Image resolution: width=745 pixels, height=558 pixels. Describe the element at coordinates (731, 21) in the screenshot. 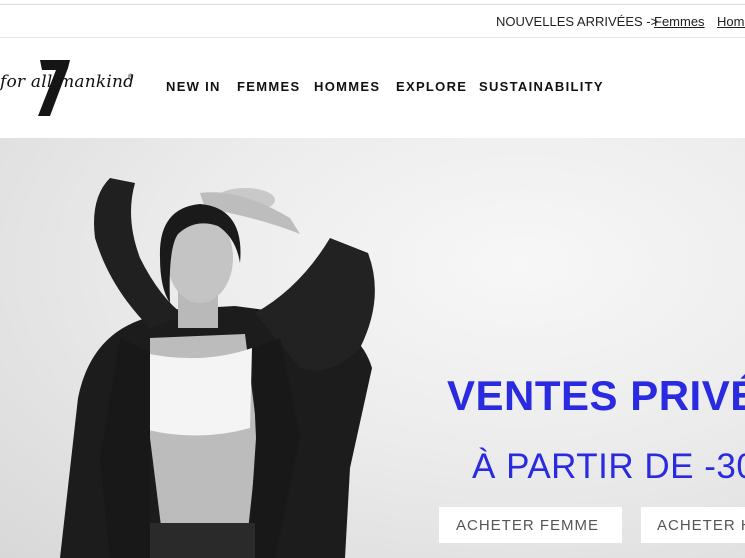

I see `promo-link-men: Hommes` at that location.